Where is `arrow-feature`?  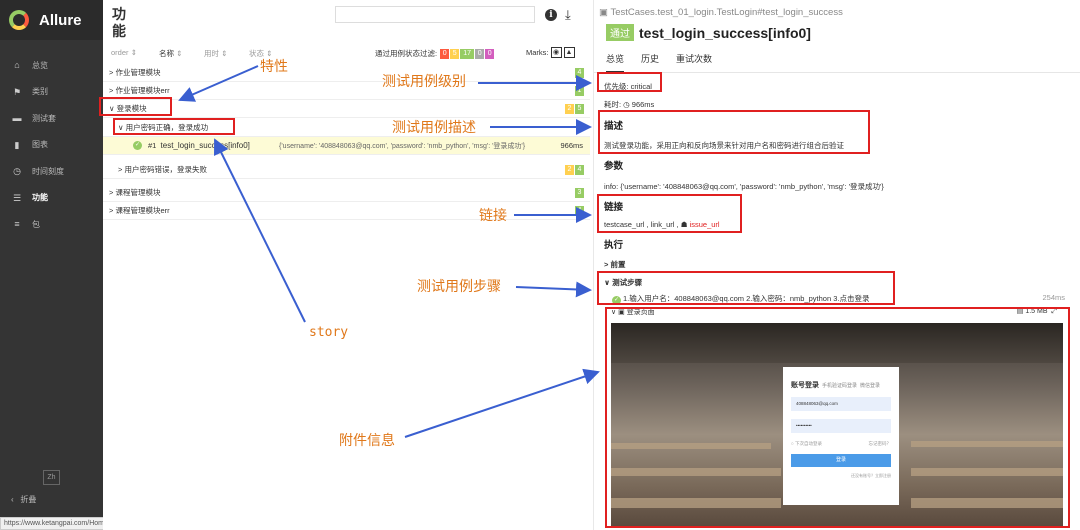 arrow-feature is located at coordinates (218, 83).